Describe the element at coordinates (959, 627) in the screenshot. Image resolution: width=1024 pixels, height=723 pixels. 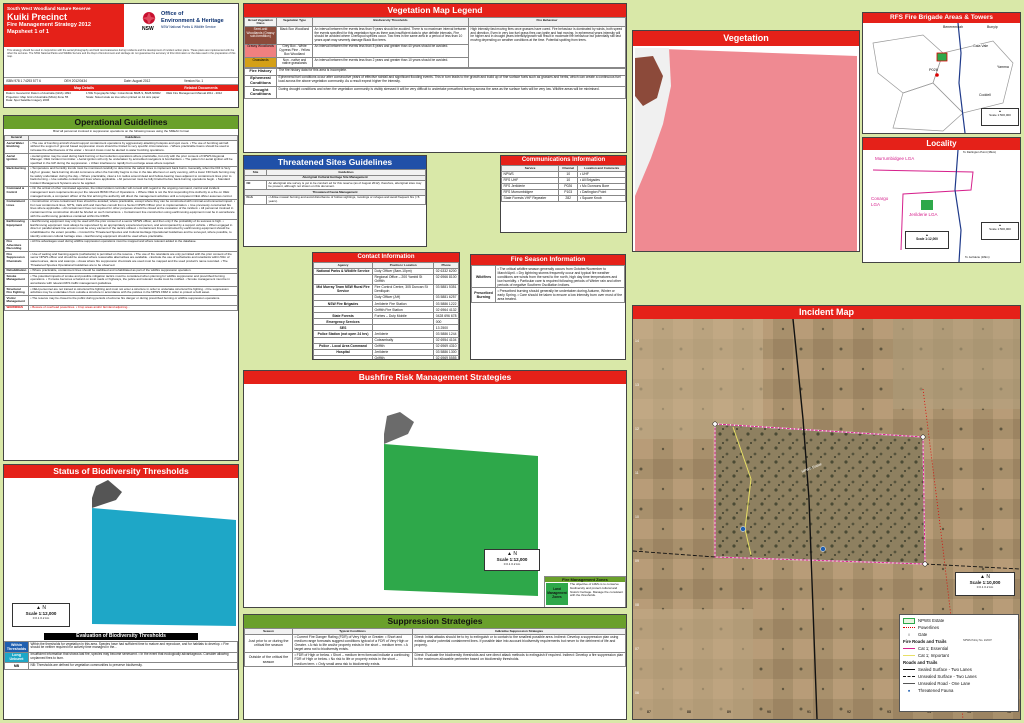
I see `legend-item: Powerlines` at that location.